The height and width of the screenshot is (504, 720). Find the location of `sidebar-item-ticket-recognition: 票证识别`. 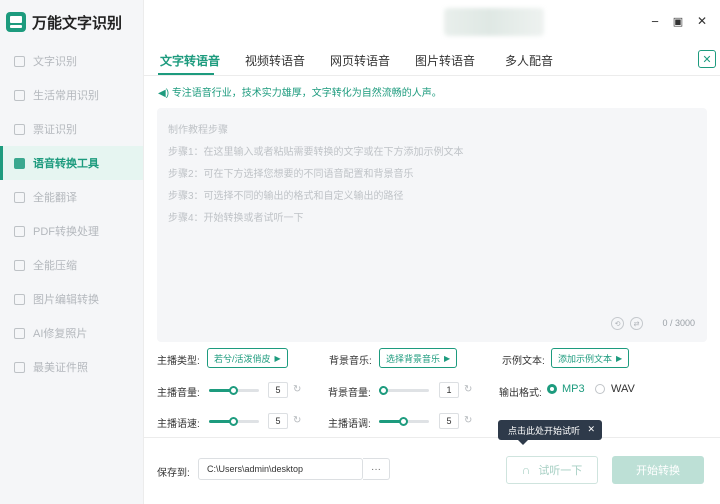

sidebar-item-ticket-recognition: 票证识别 is located at coordinates (71, 129).